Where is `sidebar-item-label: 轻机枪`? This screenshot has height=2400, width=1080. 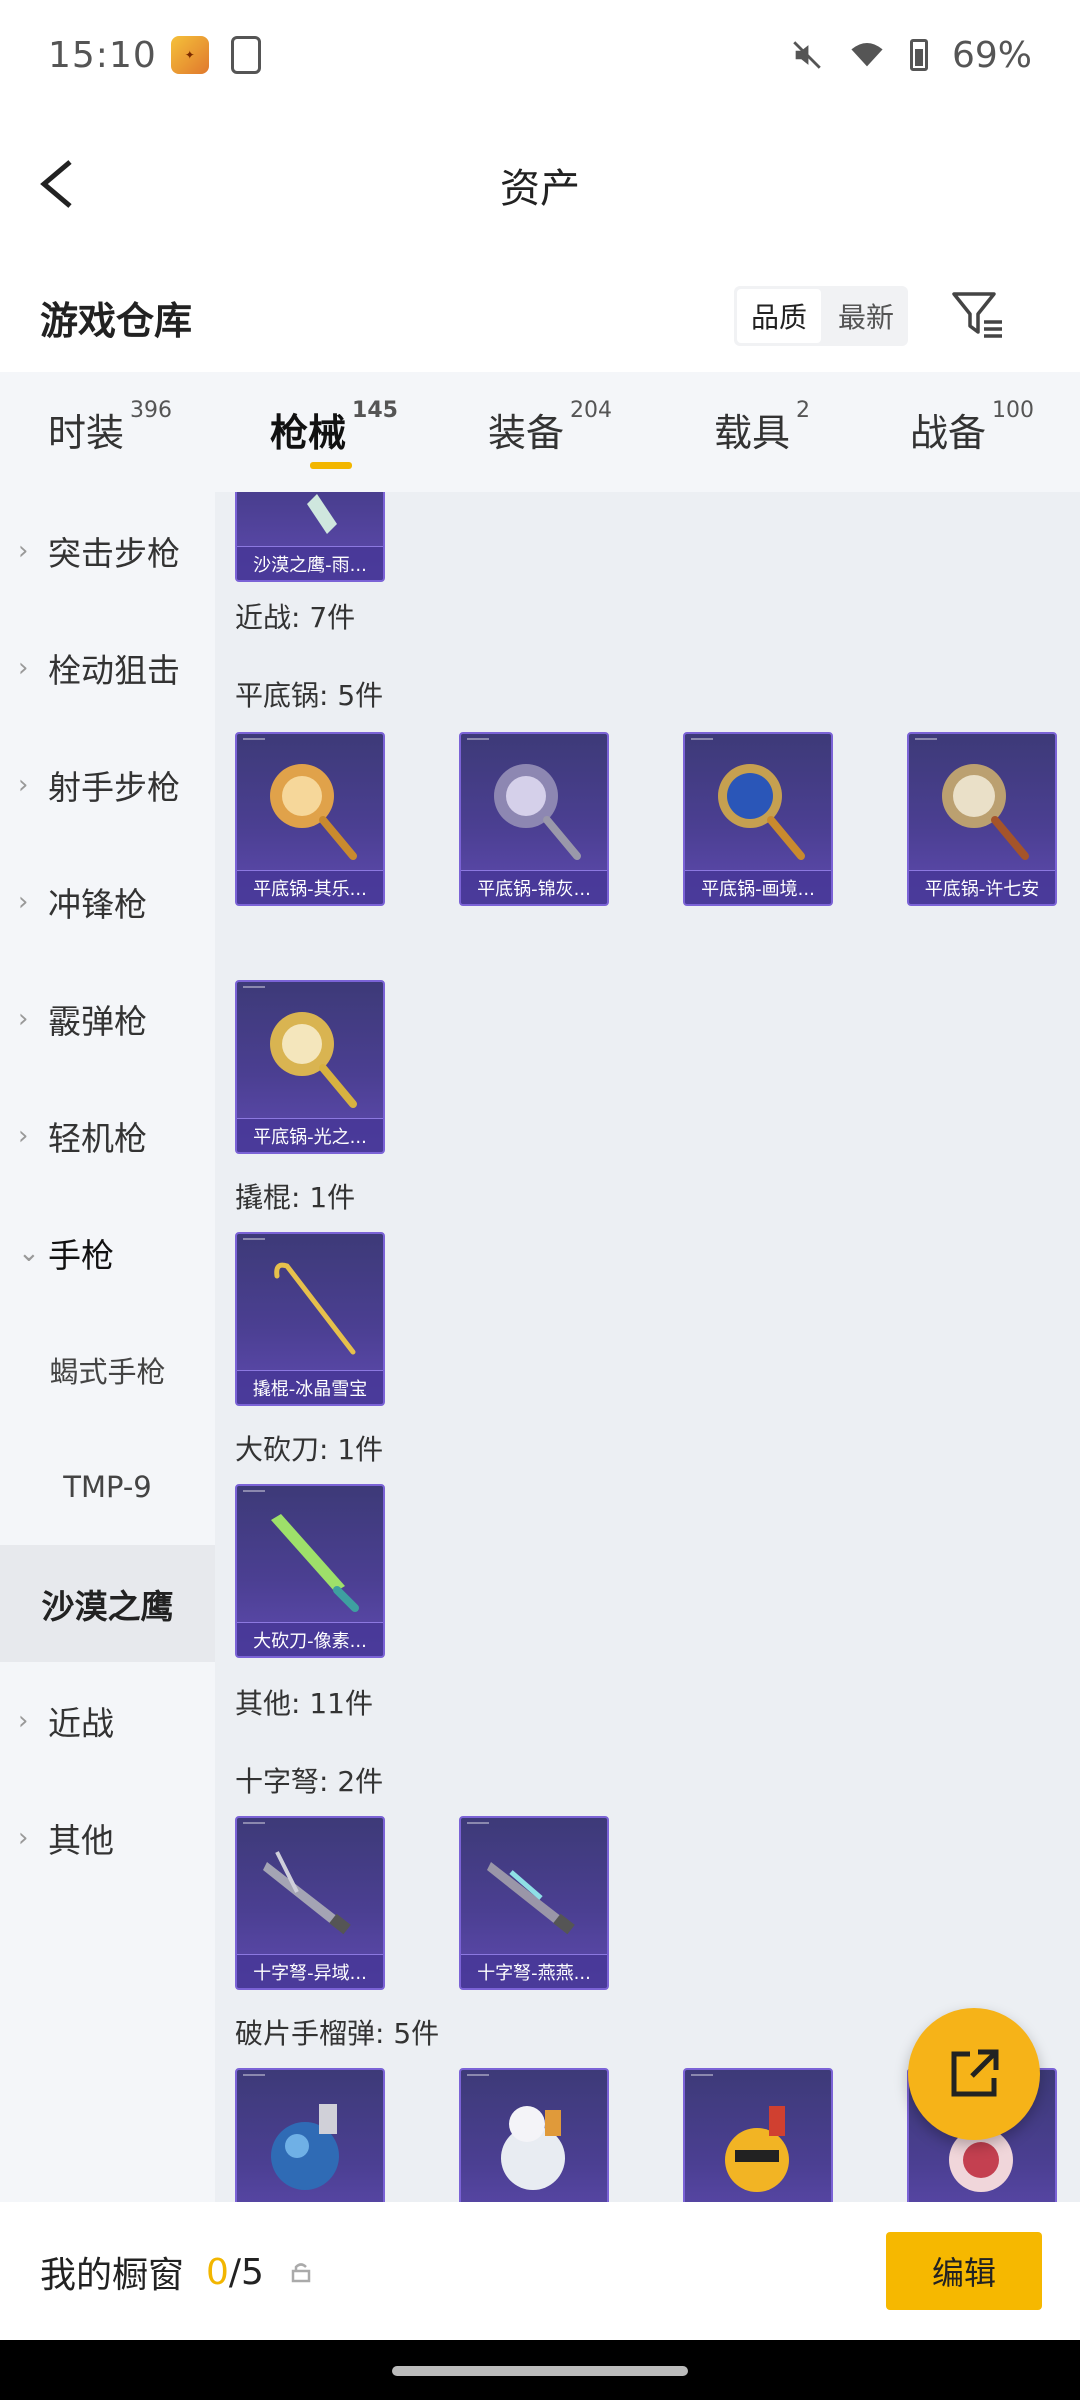 sidebar-item-label: 轻机枪 is located at coordinates (97, 1138).